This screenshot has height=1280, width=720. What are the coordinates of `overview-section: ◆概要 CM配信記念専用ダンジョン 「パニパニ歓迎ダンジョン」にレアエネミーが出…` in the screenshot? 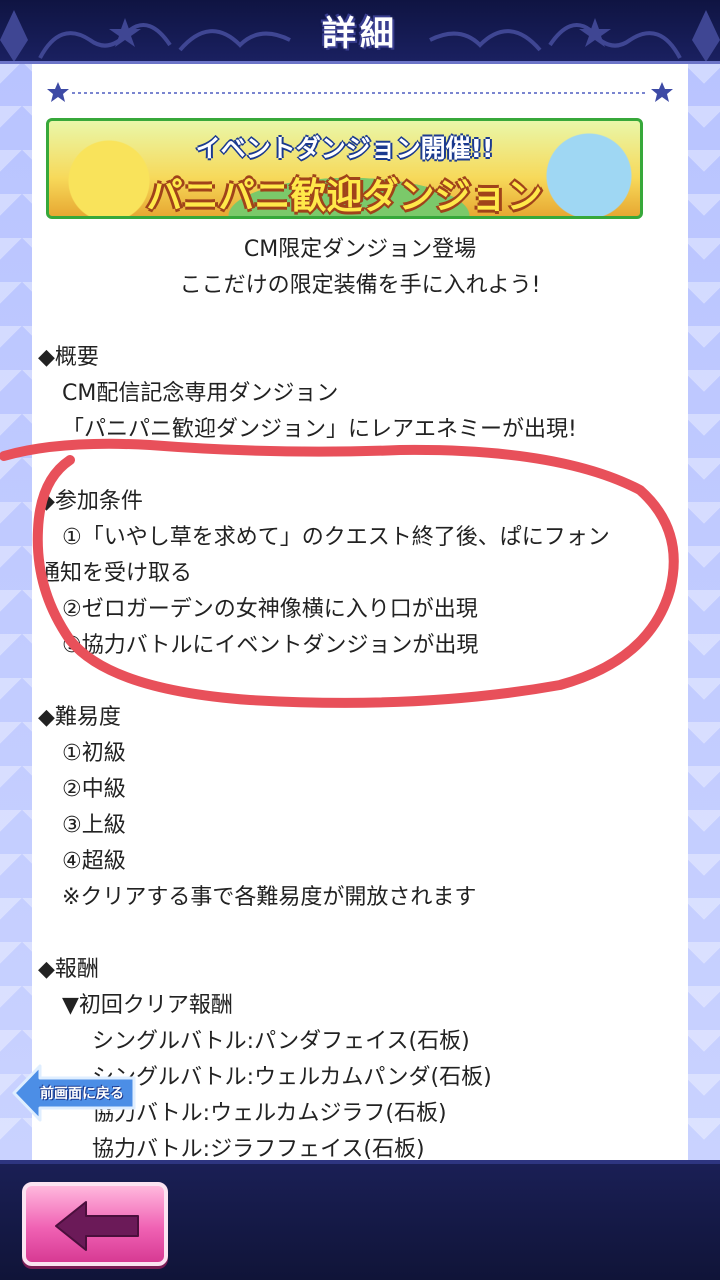 It's located at (360, 394).